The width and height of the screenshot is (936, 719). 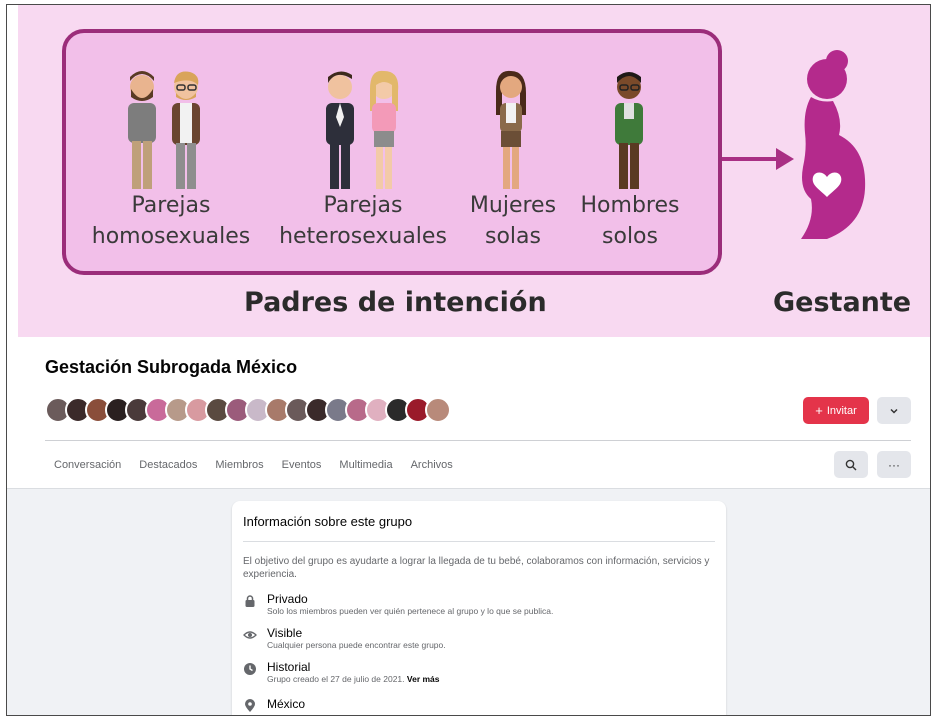 I want to click on info-visible-title: Visible, so click(x=285, y=633).